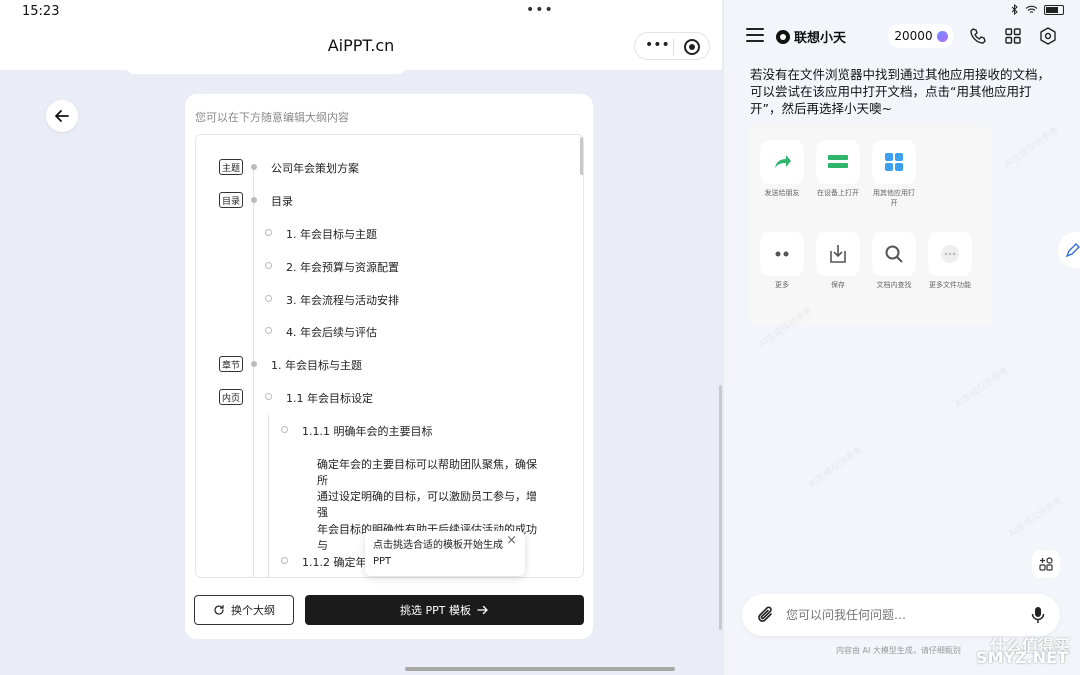  What do you see at coordinates (978, 36) in the screenshot?
I see `phone-icon` at bounding box center [978, 36].